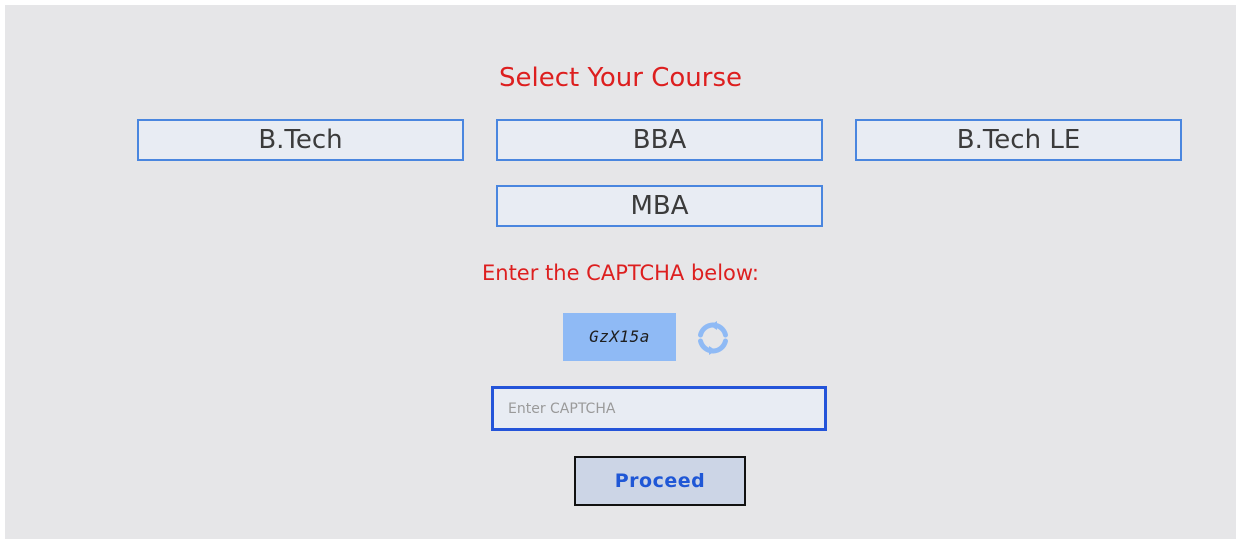 This screenshot has height=543, width=1240. Describe the element at coordinates (713, 338) in the screenshot. I see `refresh-icon` at that location.